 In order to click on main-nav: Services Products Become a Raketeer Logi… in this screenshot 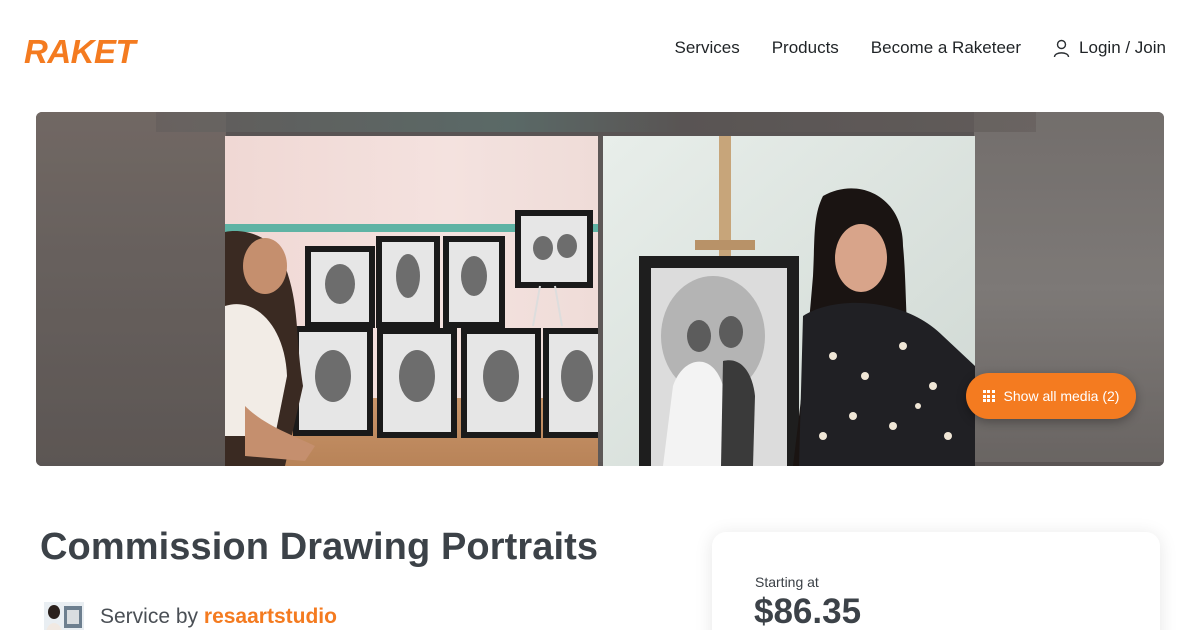, I will do `click(920, 48)`.